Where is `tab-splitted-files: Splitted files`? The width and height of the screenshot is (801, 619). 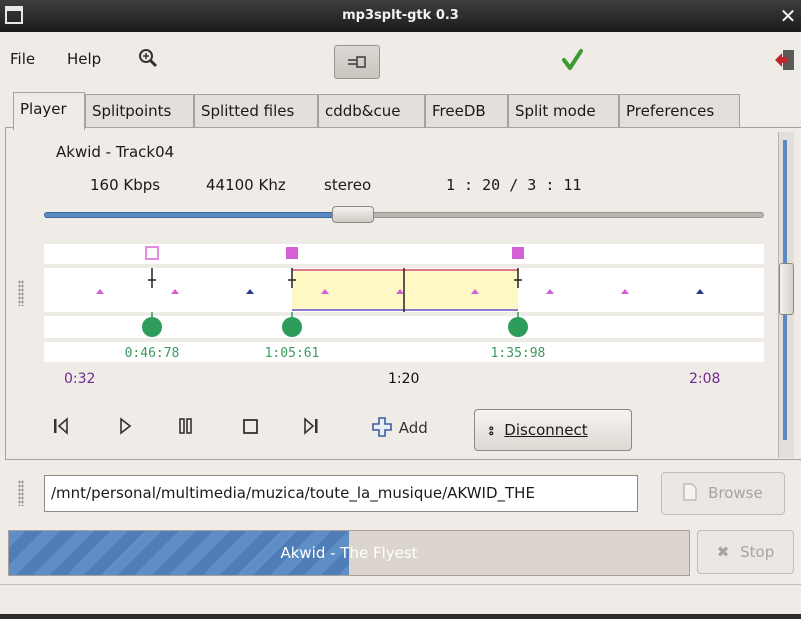
tab-splitted-files: Splitted files is located at coordinates (256, 111).